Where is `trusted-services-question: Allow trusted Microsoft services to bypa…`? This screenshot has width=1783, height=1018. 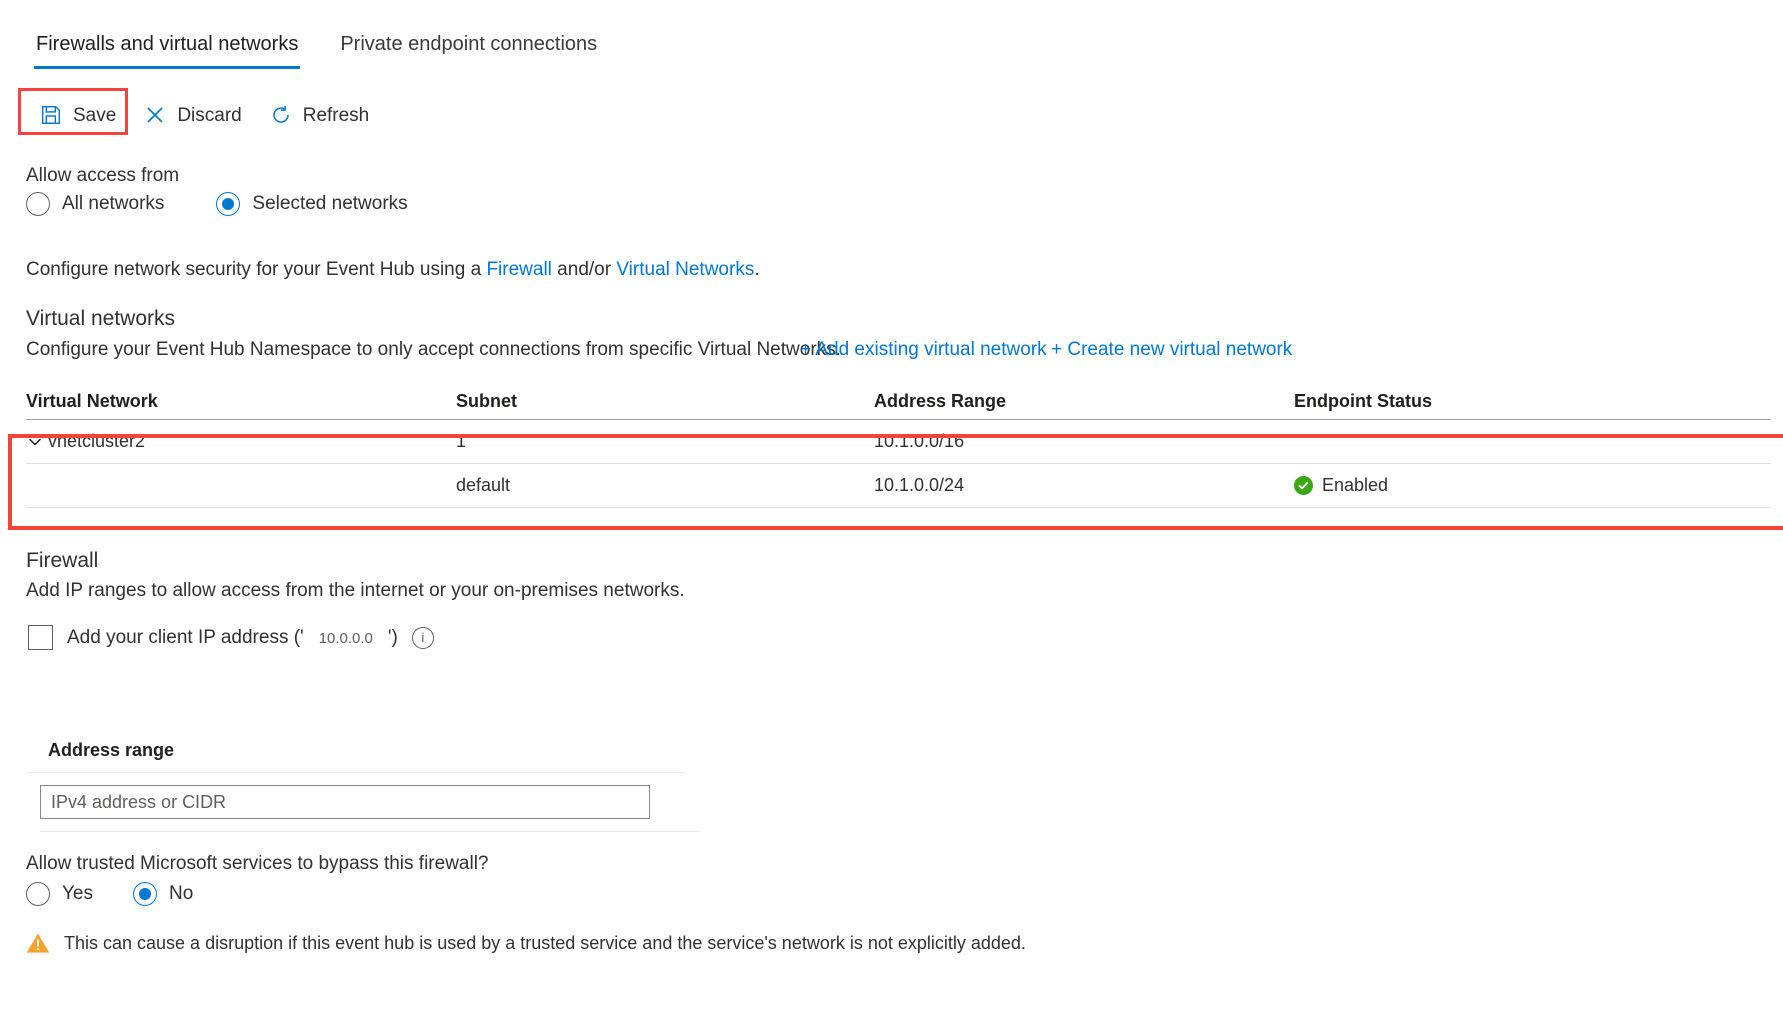 trusted-services-question: Allow trusted Microsoft services to bypa… is located at coordinates (257, 863).